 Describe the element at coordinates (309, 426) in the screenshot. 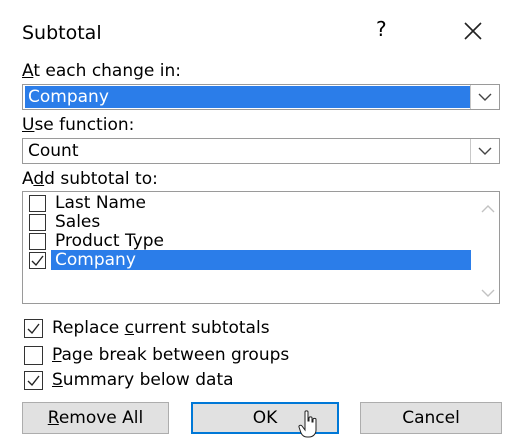

I see `mouse-pointer-icon` at that location.